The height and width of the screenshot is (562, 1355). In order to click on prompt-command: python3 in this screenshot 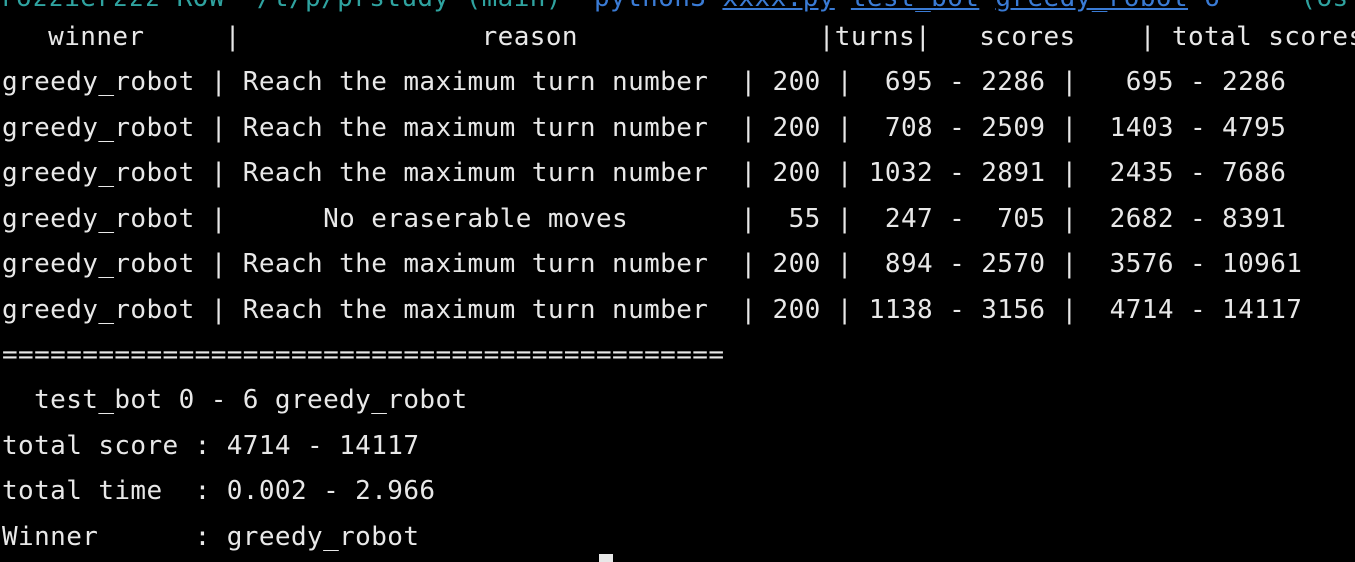, I will do `click(650, 6)`.